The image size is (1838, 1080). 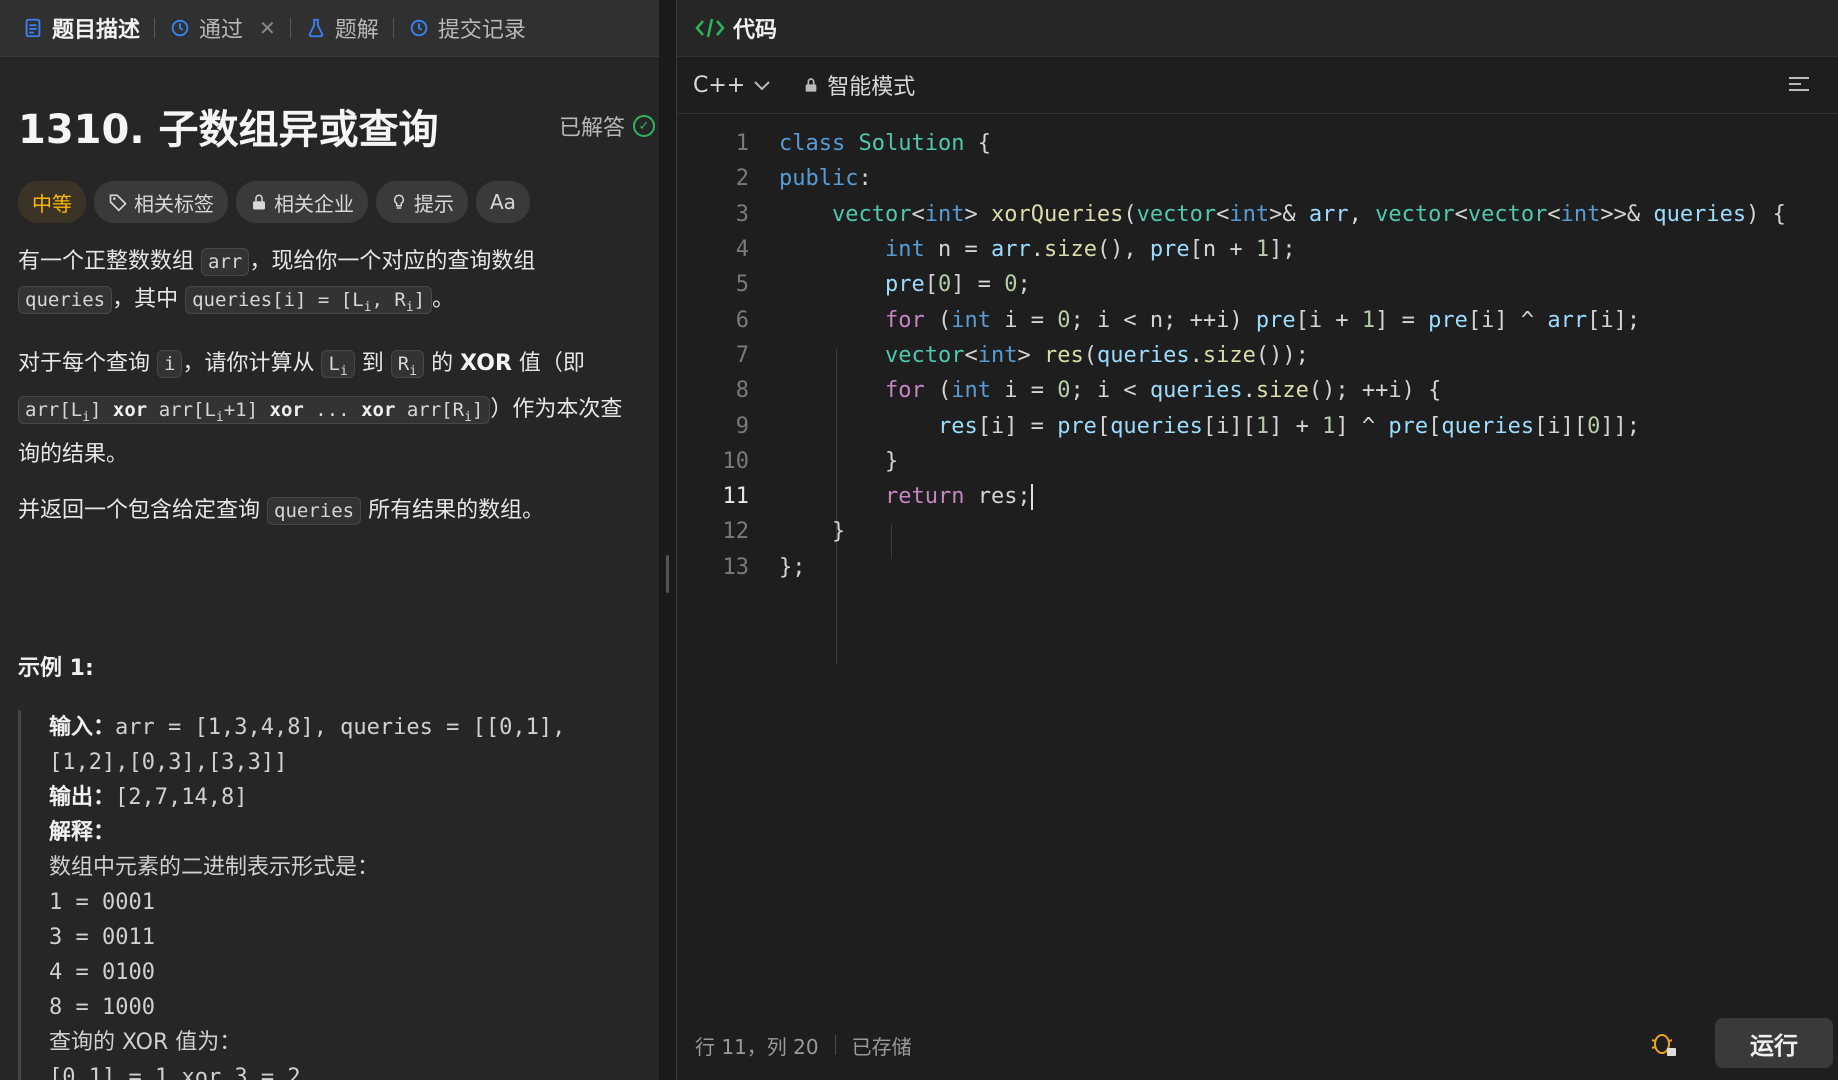 I want to click on line-number: 13, so click(x=736, y=567).